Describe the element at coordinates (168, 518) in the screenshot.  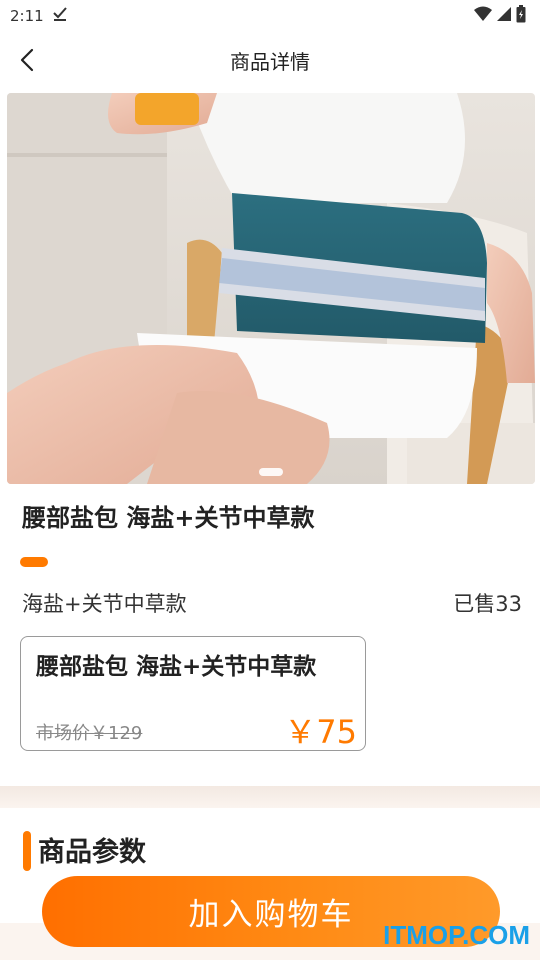
I see `product-title: 腰部盐包 海盐+关节中草款` at that location.